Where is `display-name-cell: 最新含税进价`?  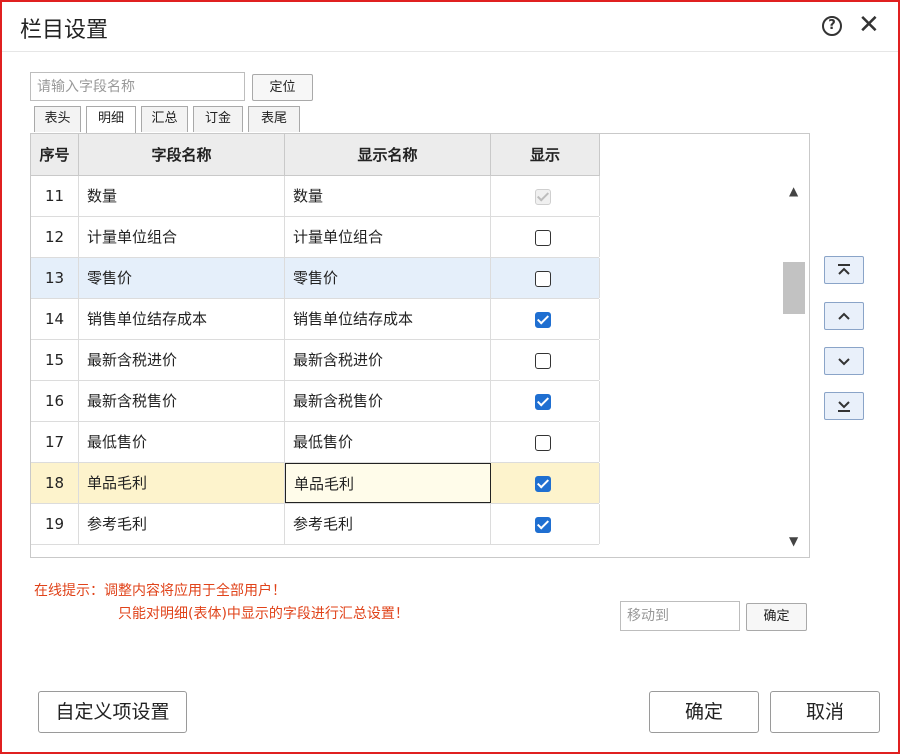
display-name-cell: 最新含税进价 is located at coordinates (388, 360).